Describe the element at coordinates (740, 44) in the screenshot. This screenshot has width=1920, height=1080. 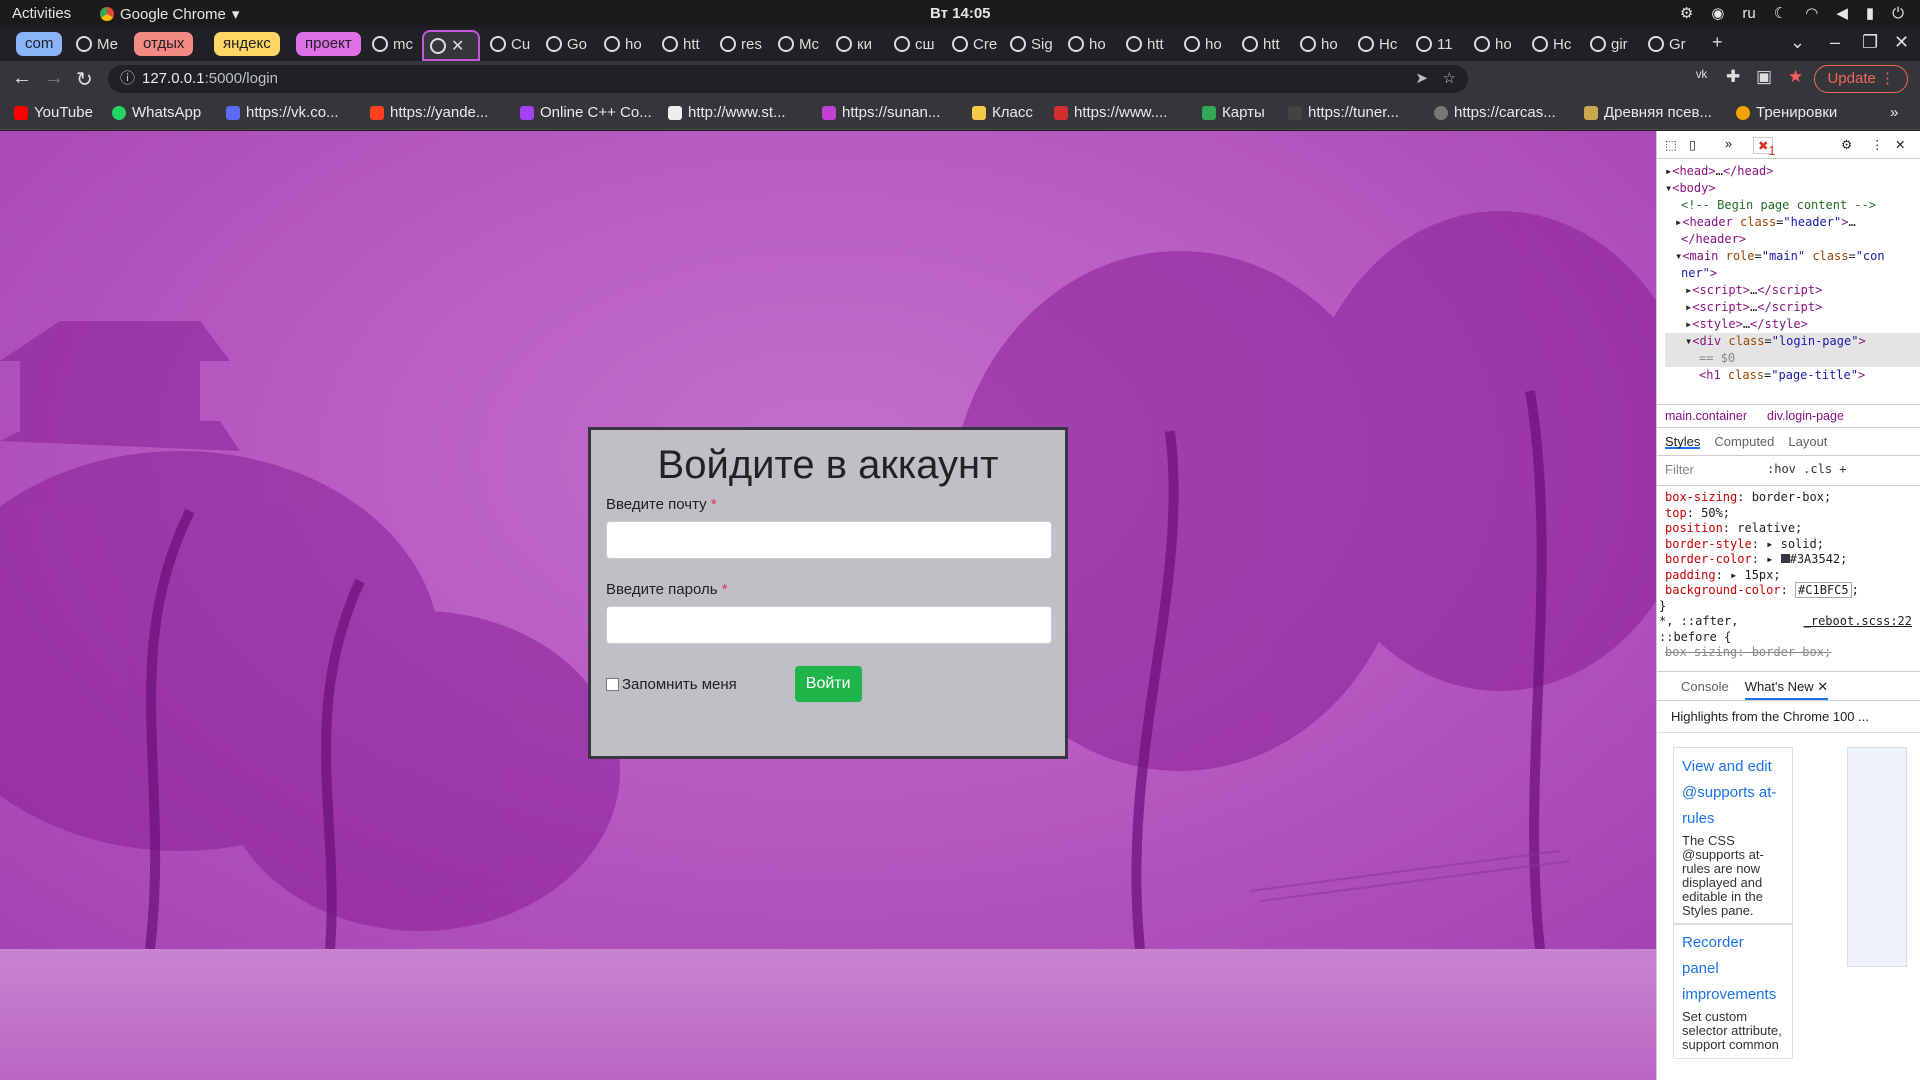
I see `tab: res` at that location.